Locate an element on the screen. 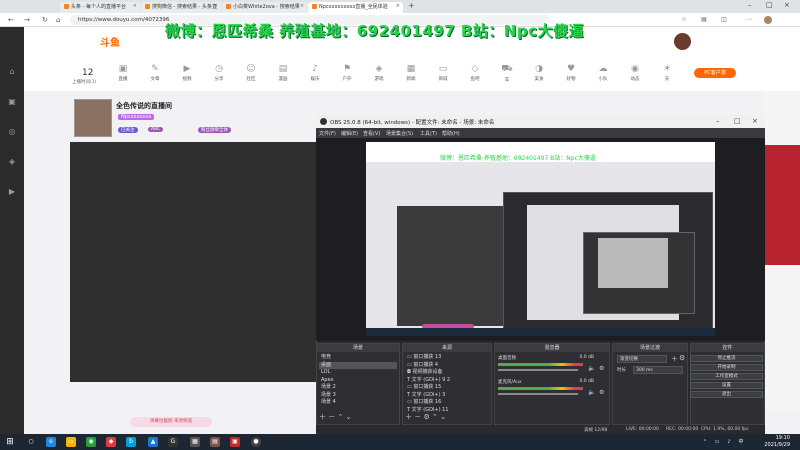 This screenshot has width=800, height=450. bilibili-icon: b is located at coordinates (131, 442).